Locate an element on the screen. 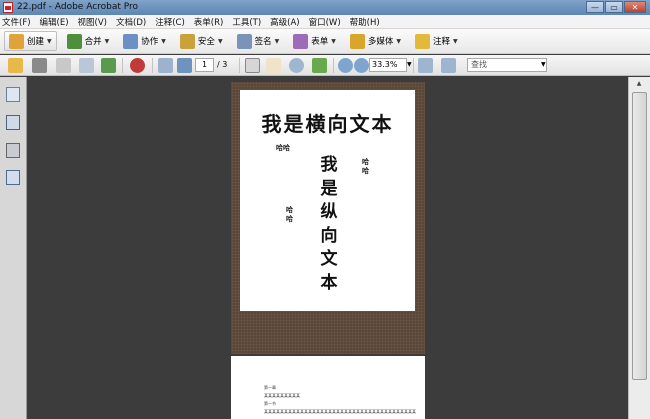 Image resolution: width=650 pixels, height=419 pixels. multimedia-icon is located at coordinates (357, 41).